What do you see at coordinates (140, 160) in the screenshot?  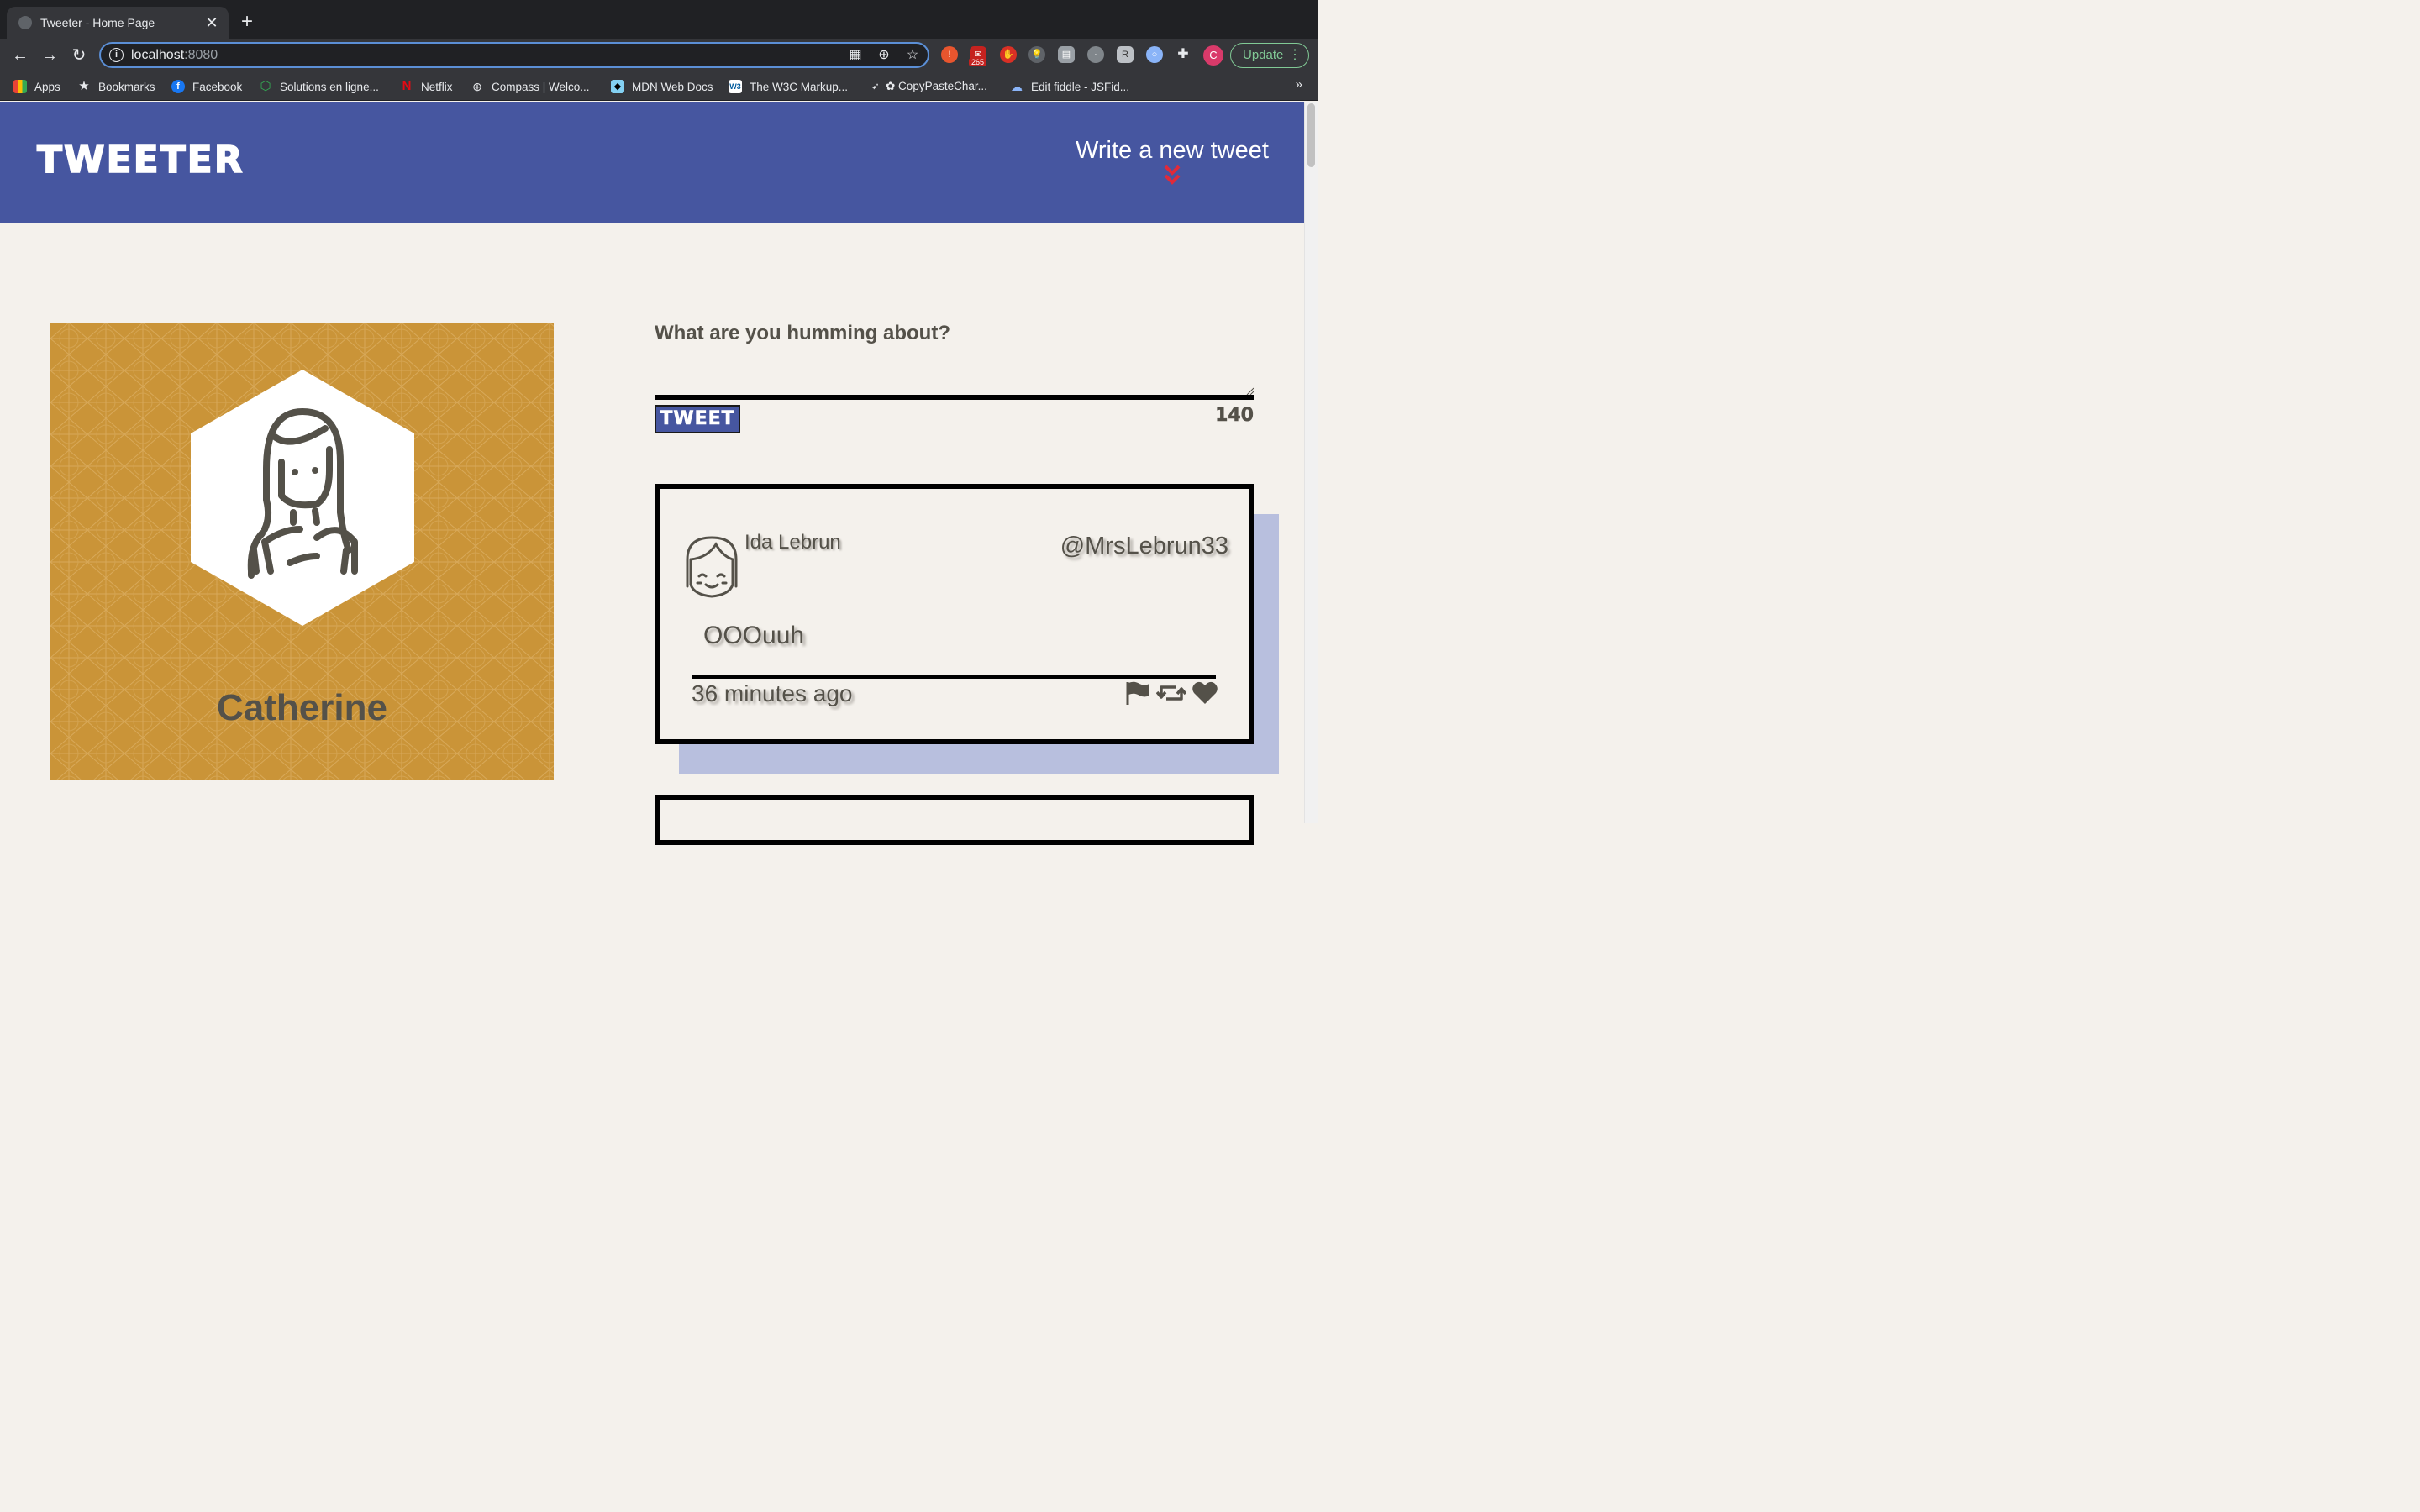 I see `site-logo: TWEETER` at bounding box center [140, 160].